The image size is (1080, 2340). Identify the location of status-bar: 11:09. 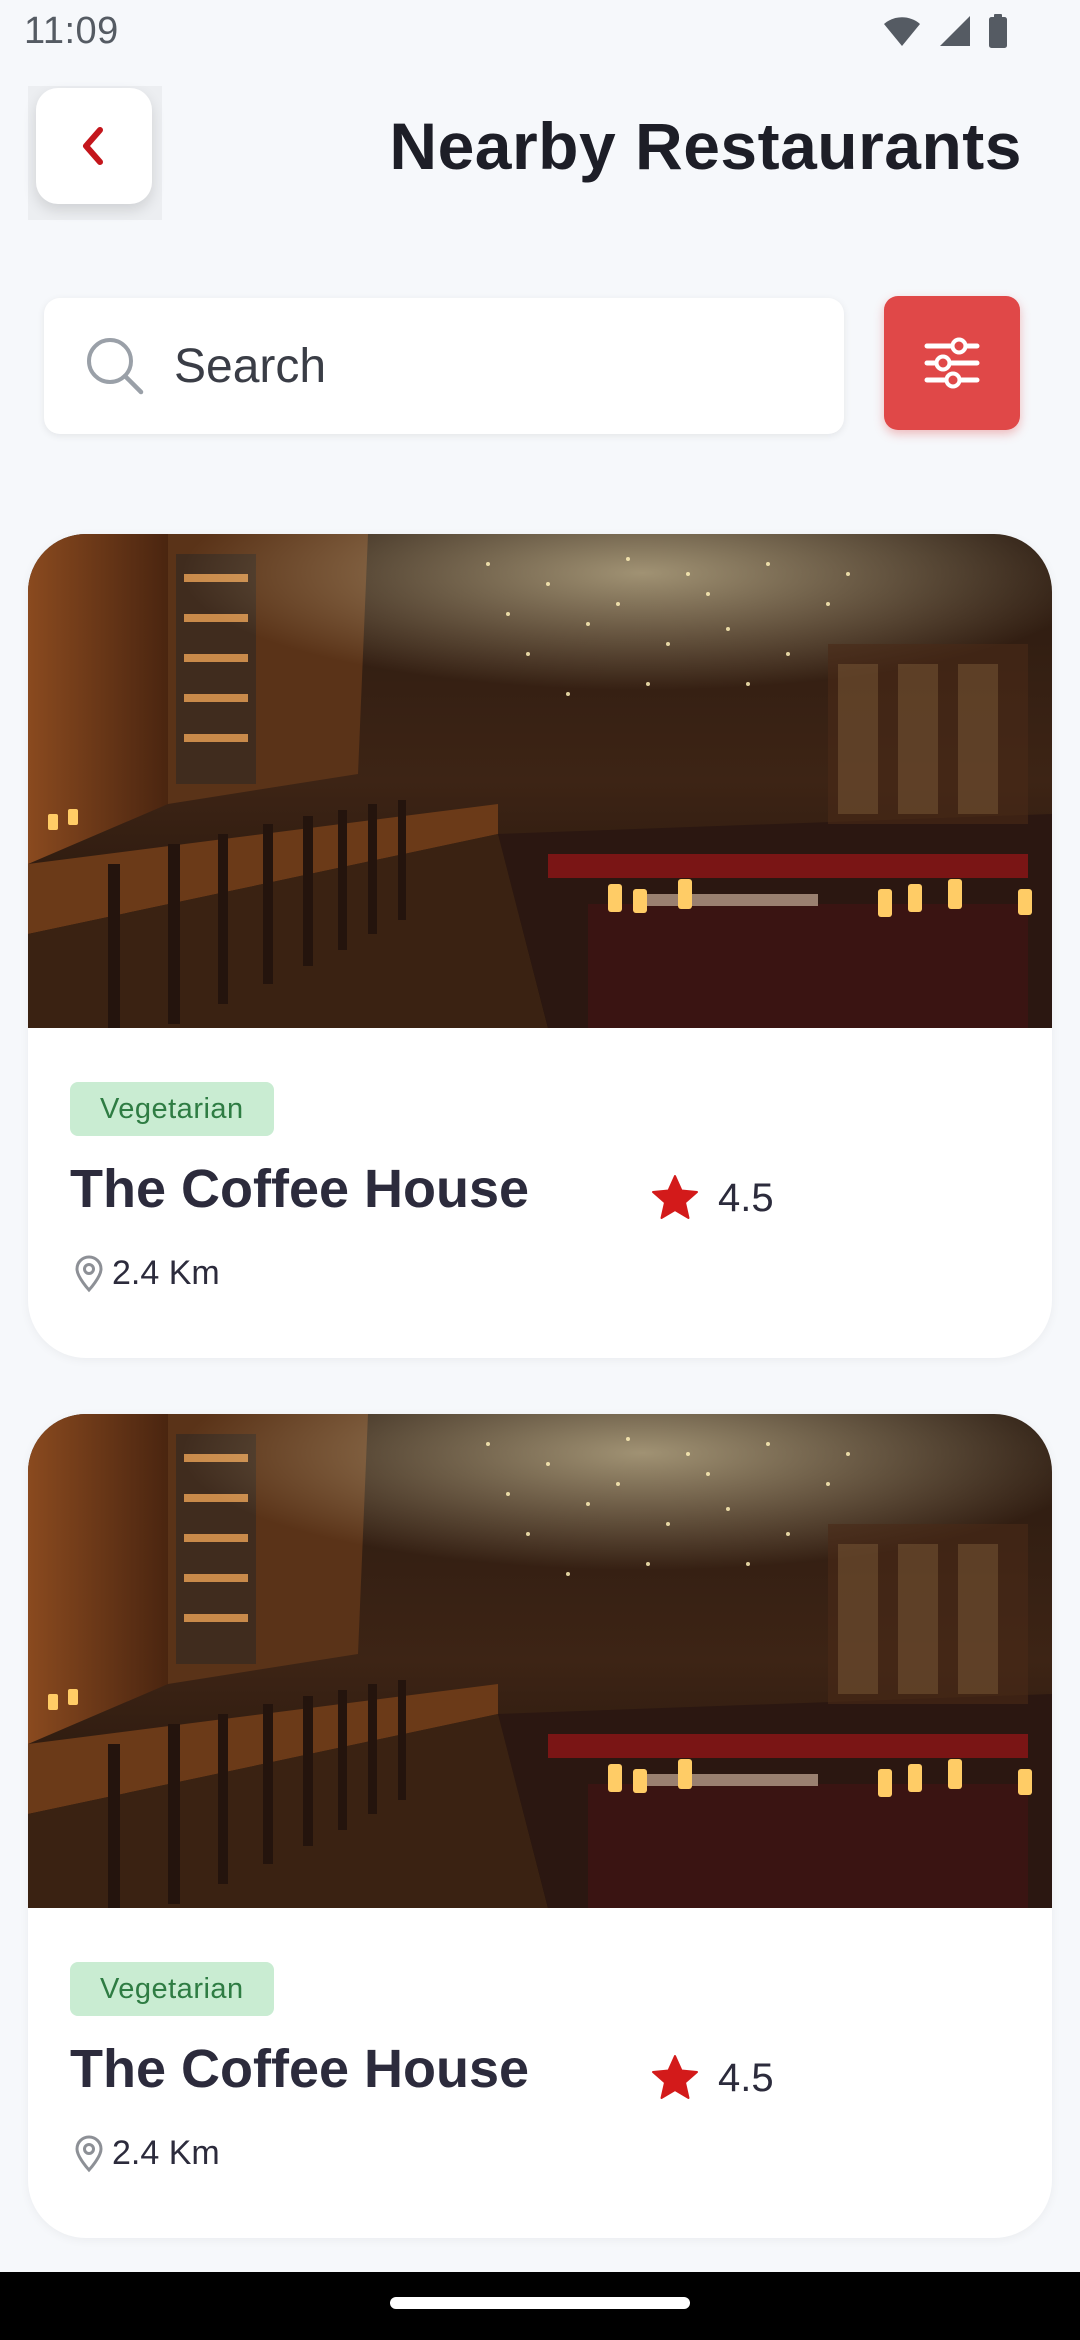
(540, 33).